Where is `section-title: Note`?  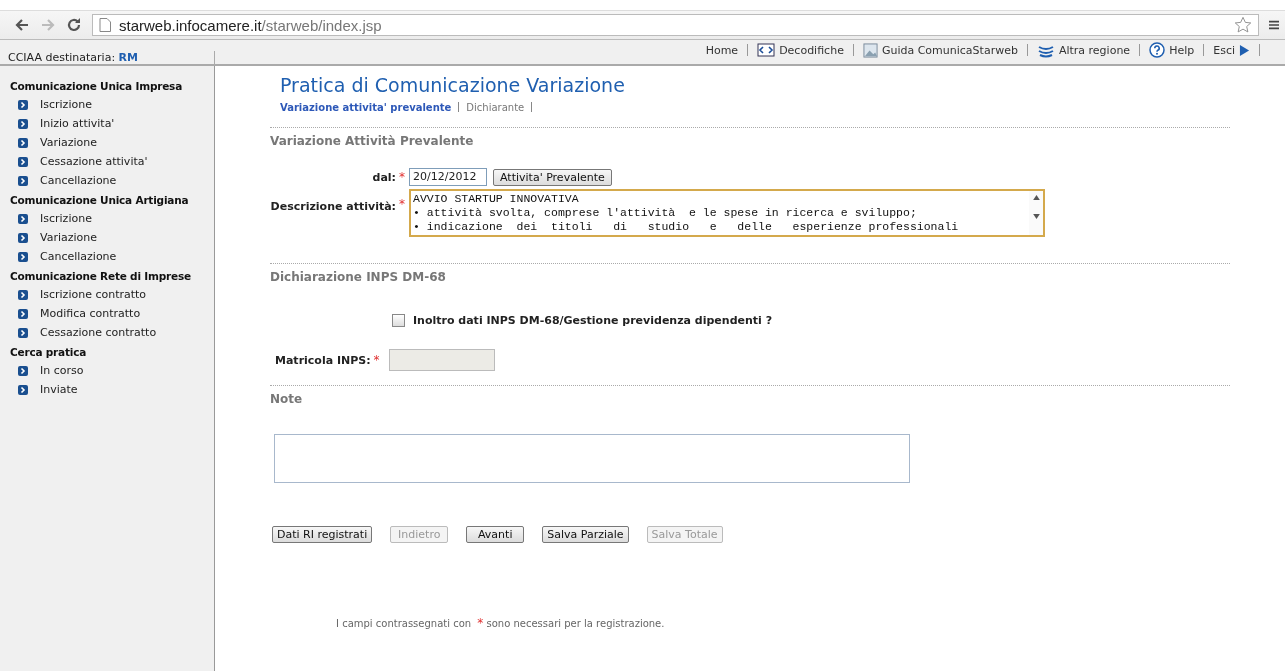 section-title: Note is located at coordinates (287, 399).